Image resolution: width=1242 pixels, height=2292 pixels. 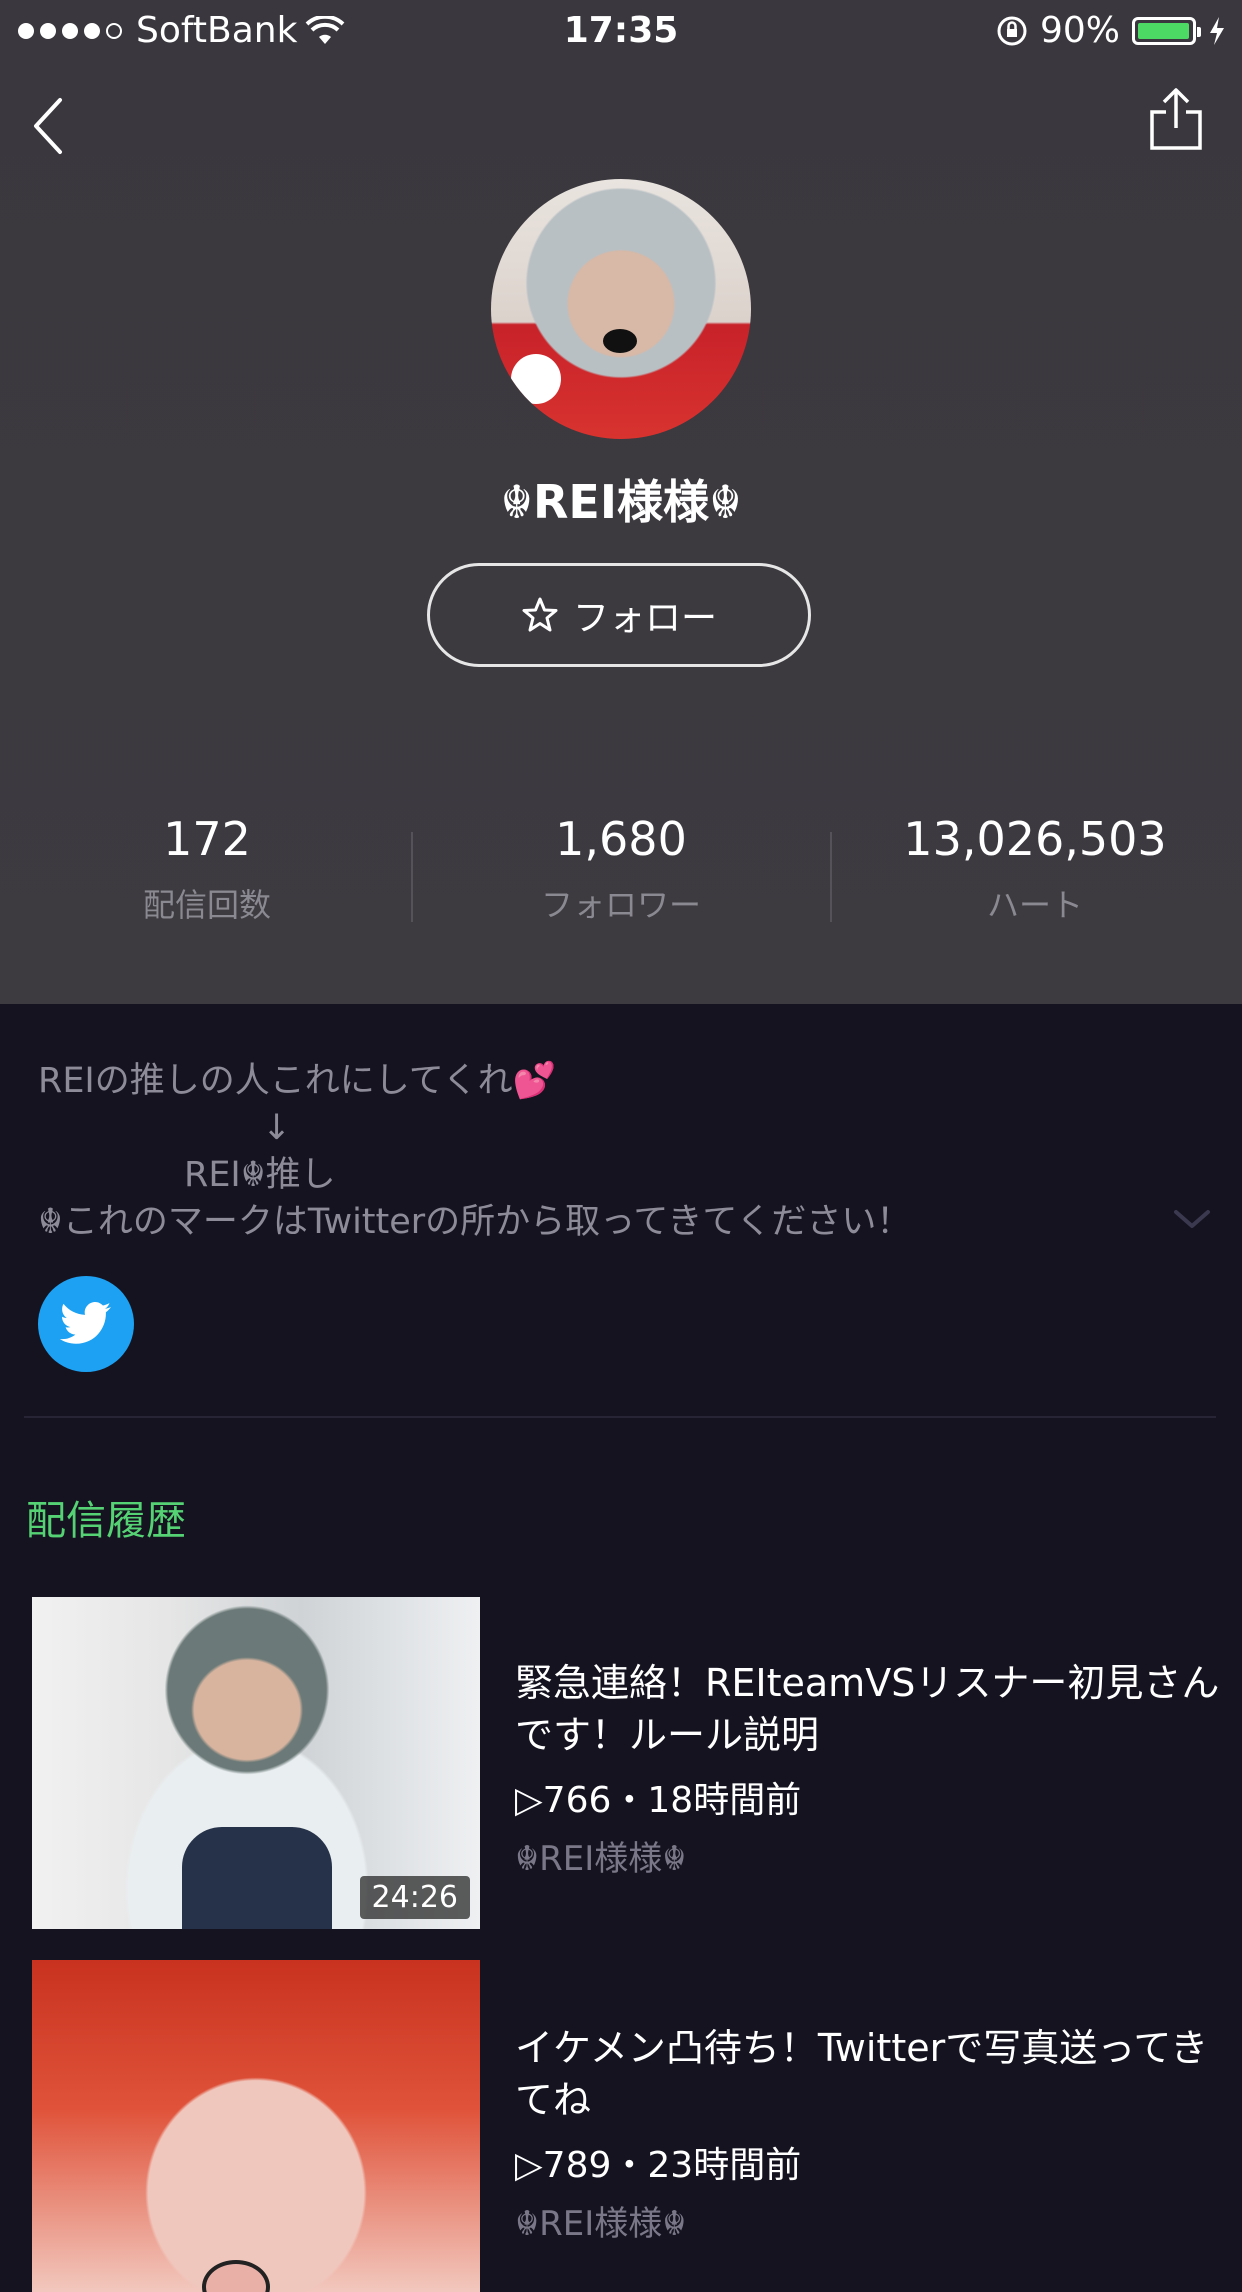 I want to click on stat-hearts: 13,026,503 ハート, so click(x=1035, y=869).